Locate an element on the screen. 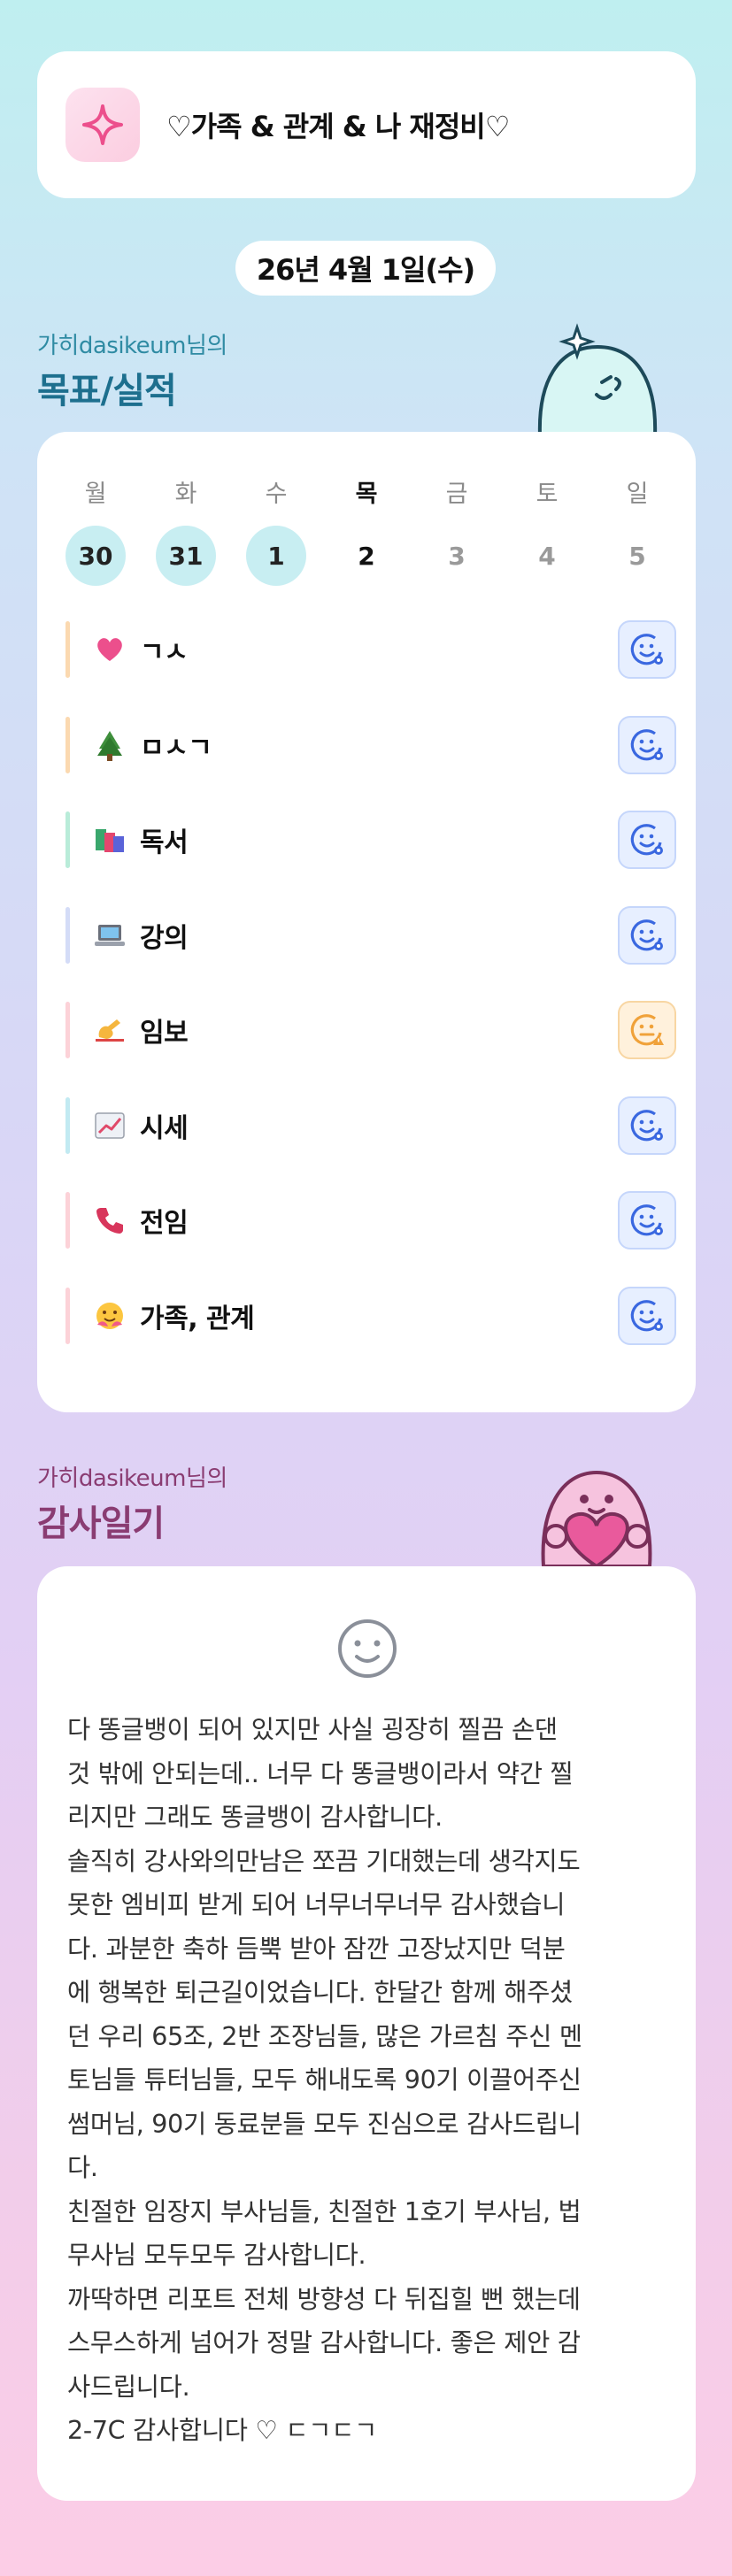 The height and width of the screenshot is (2576, 732). thanks-owner-label: 가히dasikeum님의 is located at coordinates (132, 1478).